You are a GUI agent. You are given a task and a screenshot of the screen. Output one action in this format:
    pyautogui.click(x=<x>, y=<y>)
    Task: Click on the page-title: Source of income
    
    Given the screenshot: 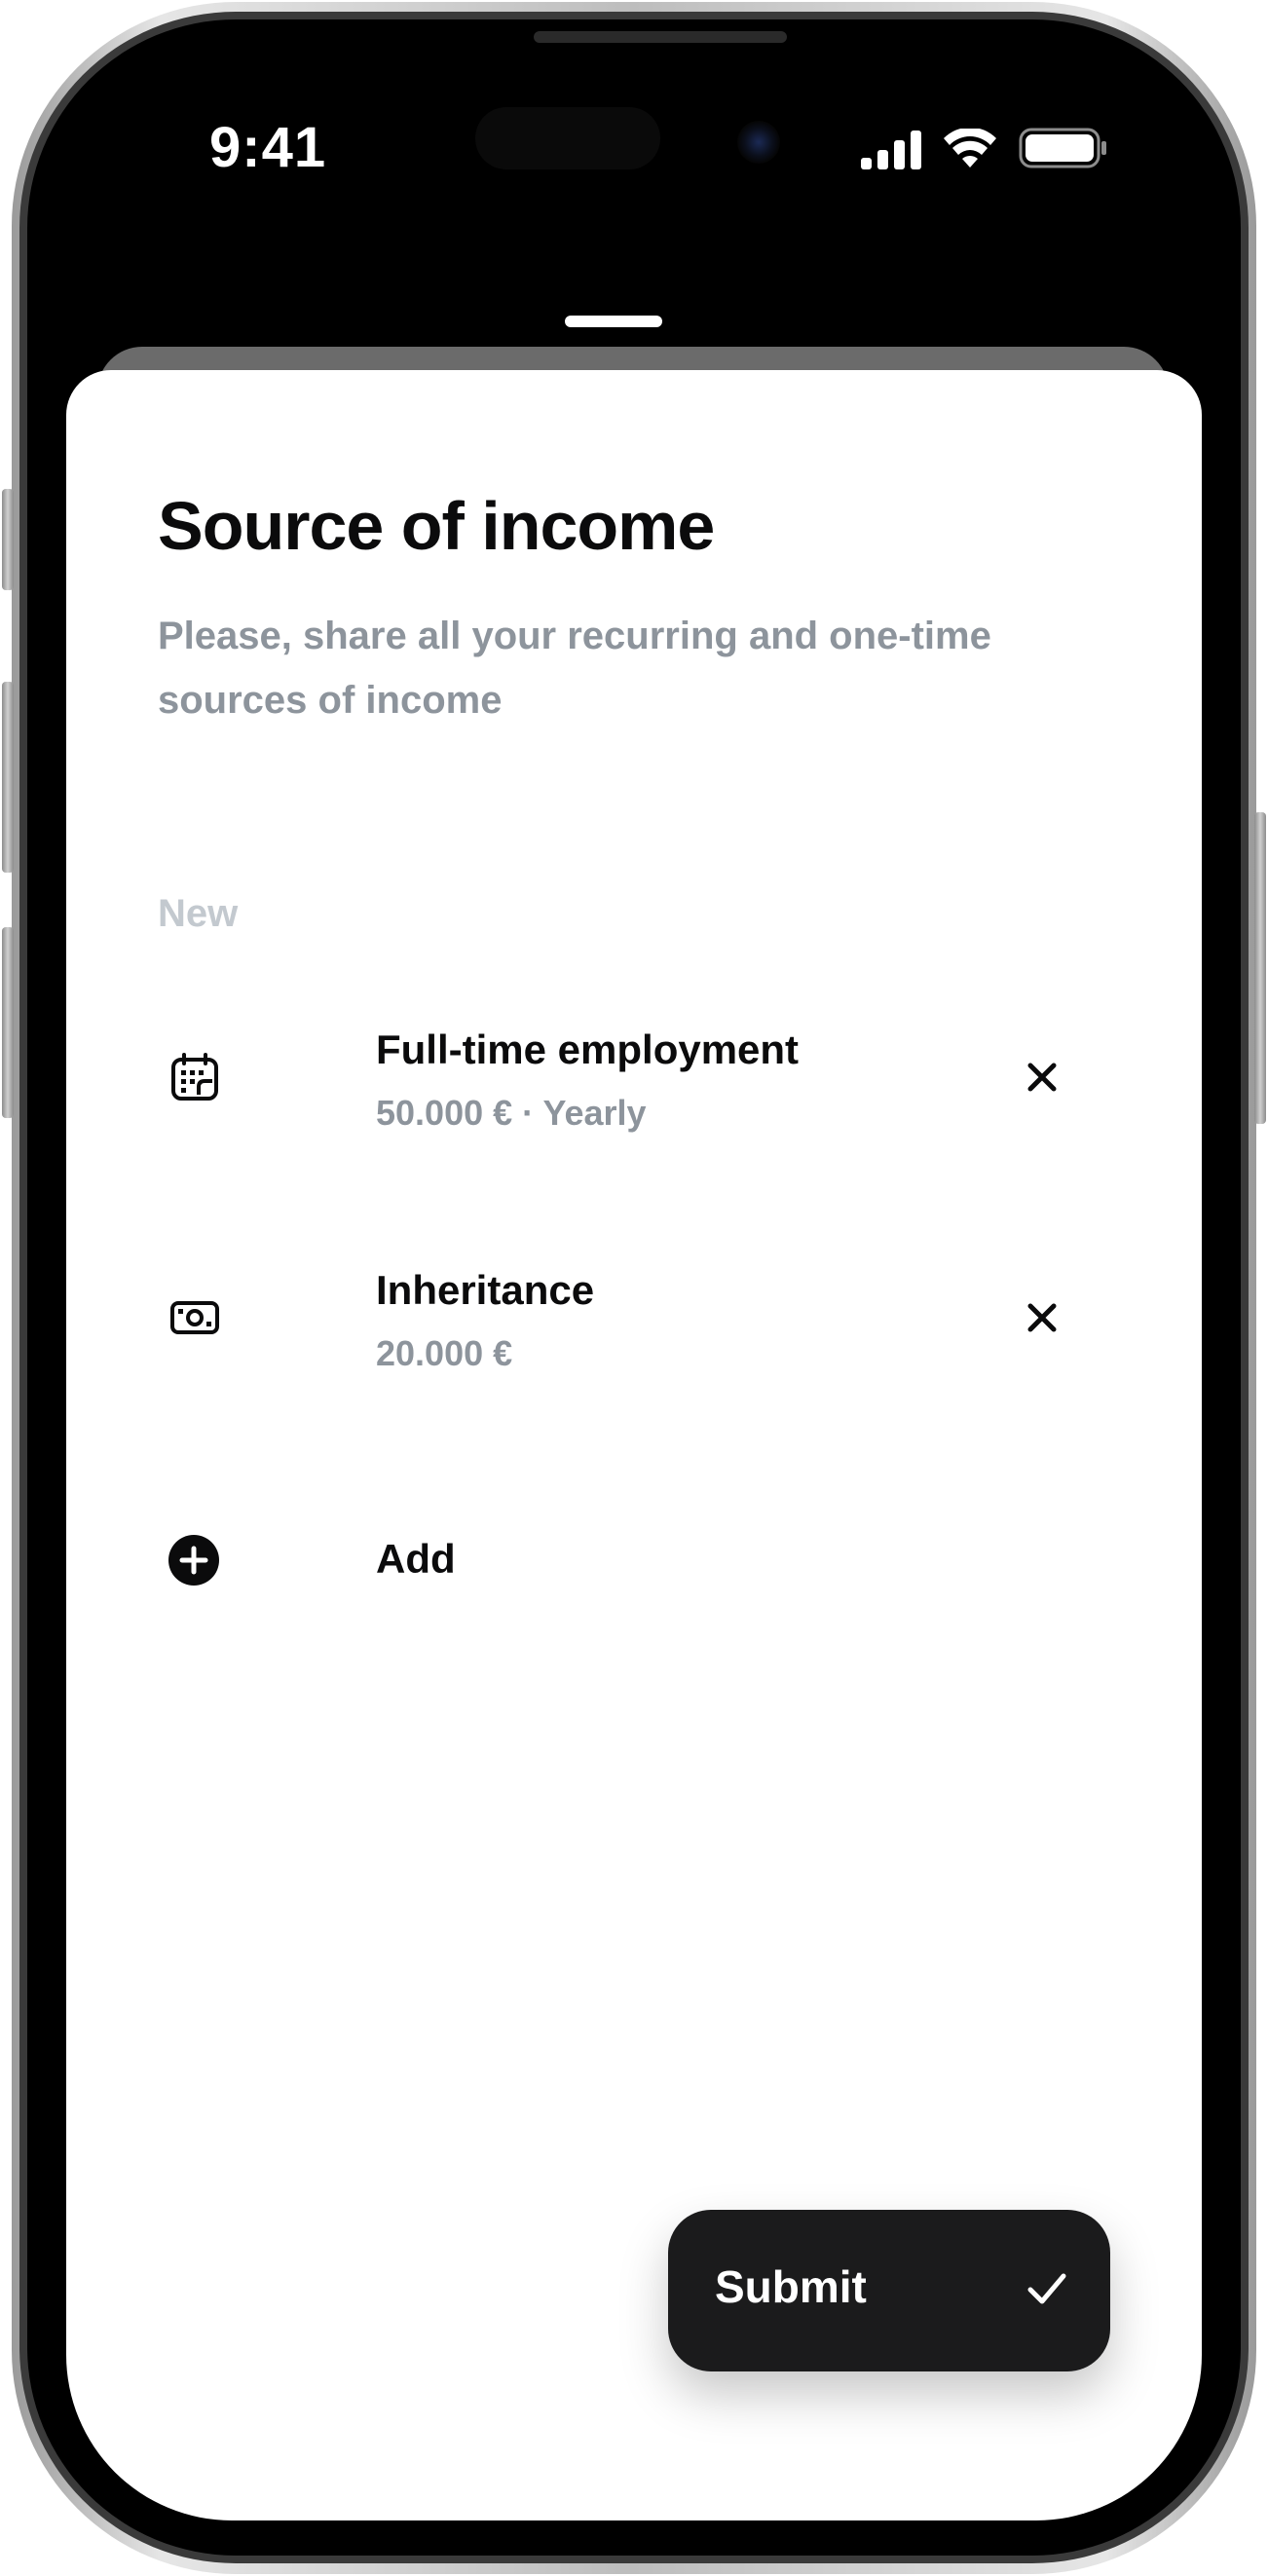 What is the action you would take?
    pyautogui.click(x=437, y=526)
    